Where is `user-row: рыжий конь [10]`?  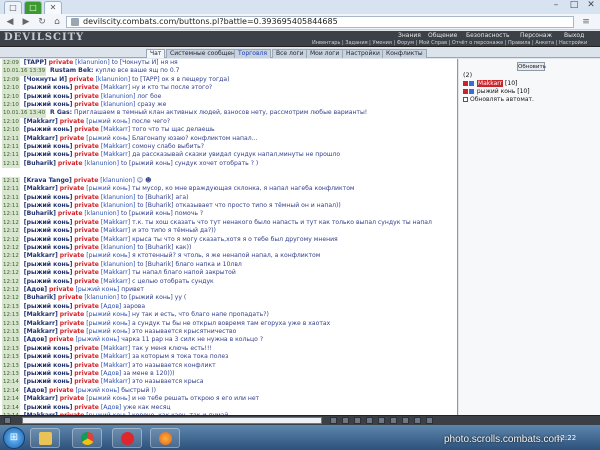 user-row: рыжий конь [10] is located at coordinates (496, 92).